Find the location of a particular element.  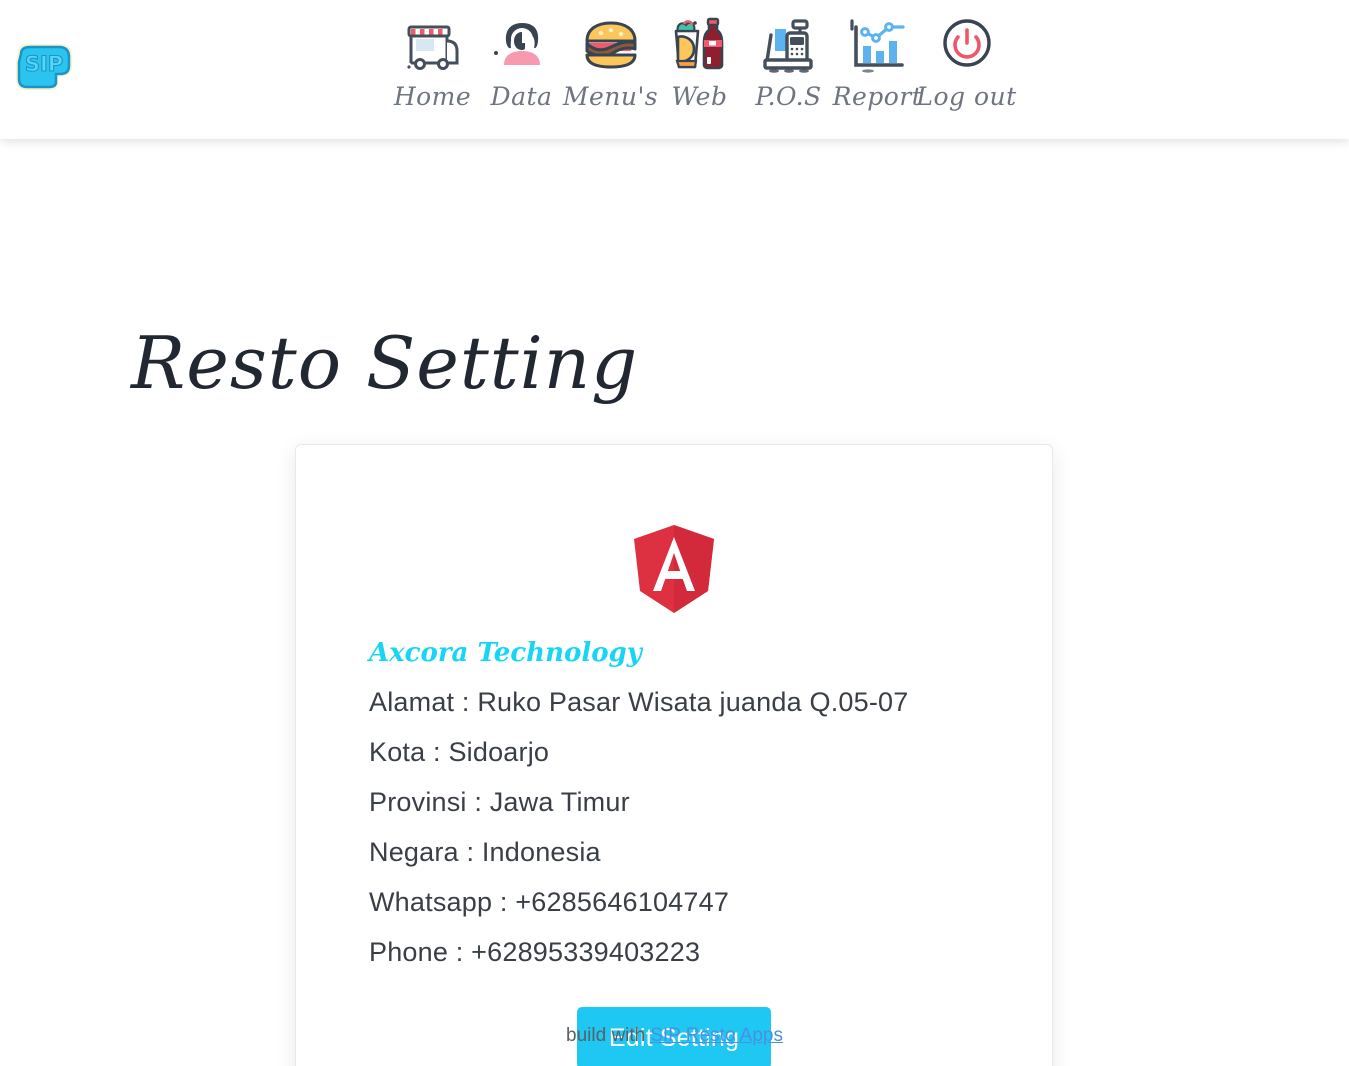

nav-label: Data is located at coordinates (521, 96).